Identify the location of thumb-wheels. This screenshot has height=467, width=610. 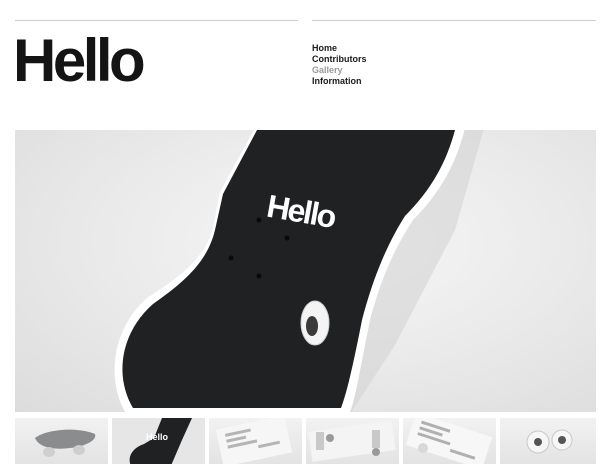
(549, 441).